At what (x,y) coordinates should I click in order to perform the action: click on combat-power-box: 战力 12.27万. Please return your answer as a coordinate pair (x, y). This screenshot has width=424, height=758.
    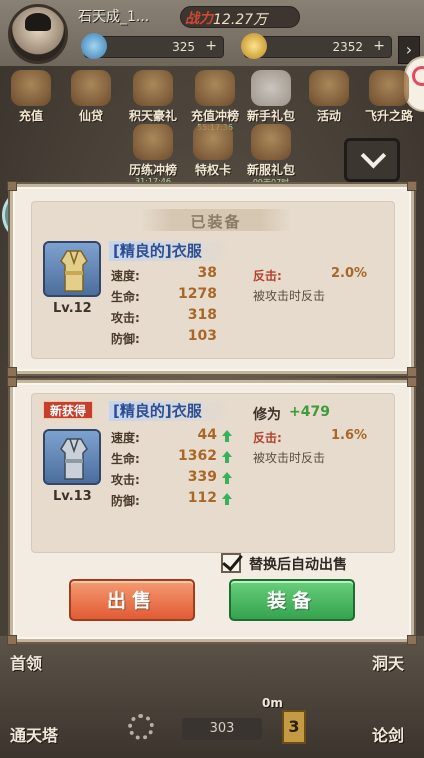
    Looking at the image, I should click on (240, 17).